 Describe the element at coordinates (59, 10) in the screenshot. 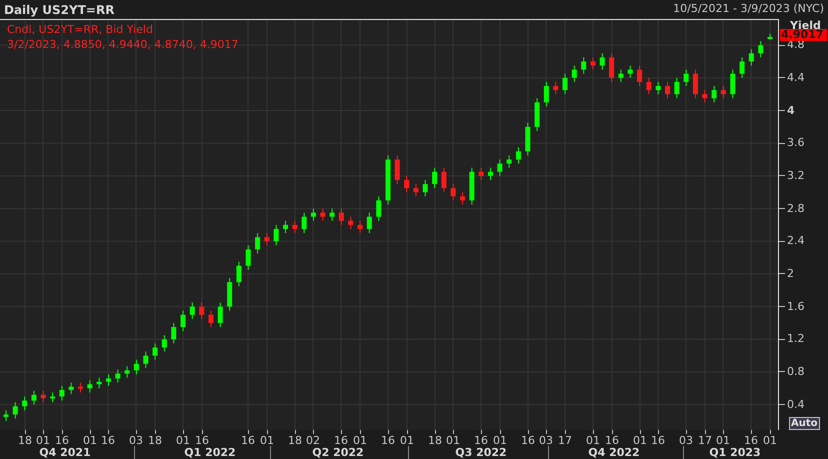

I see `chart-title: Daily US2YT=RR` at that location.